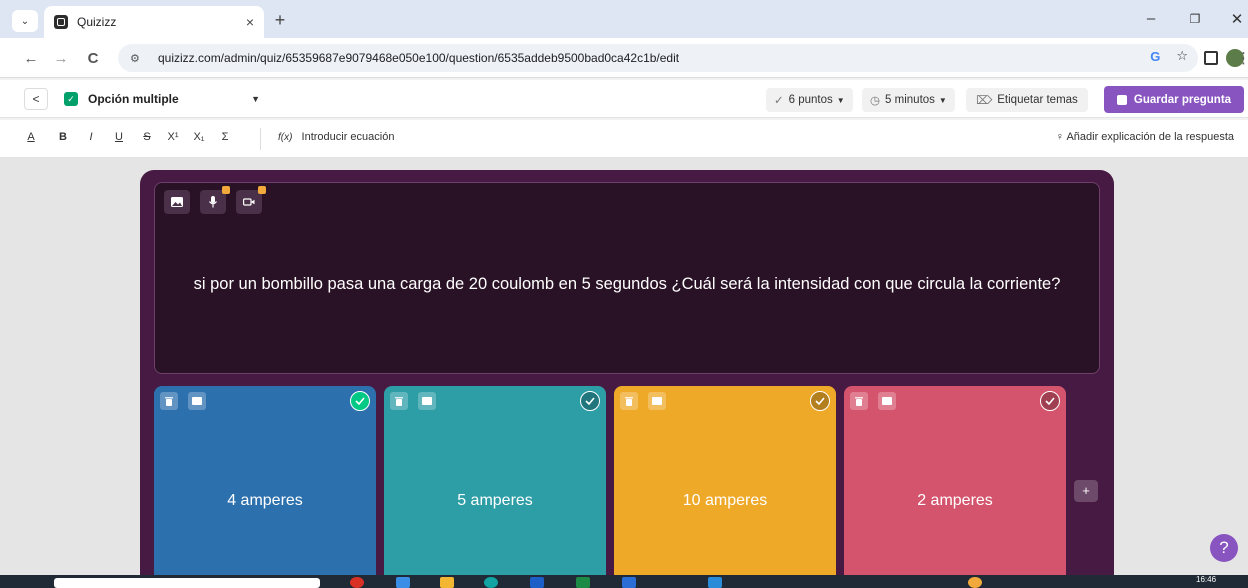 This screenshot has width=1248, height=588. What do you see at coordinates (91, 137) in the screenshot?
I see `italic-button: I` at bounding box center [91, 137].